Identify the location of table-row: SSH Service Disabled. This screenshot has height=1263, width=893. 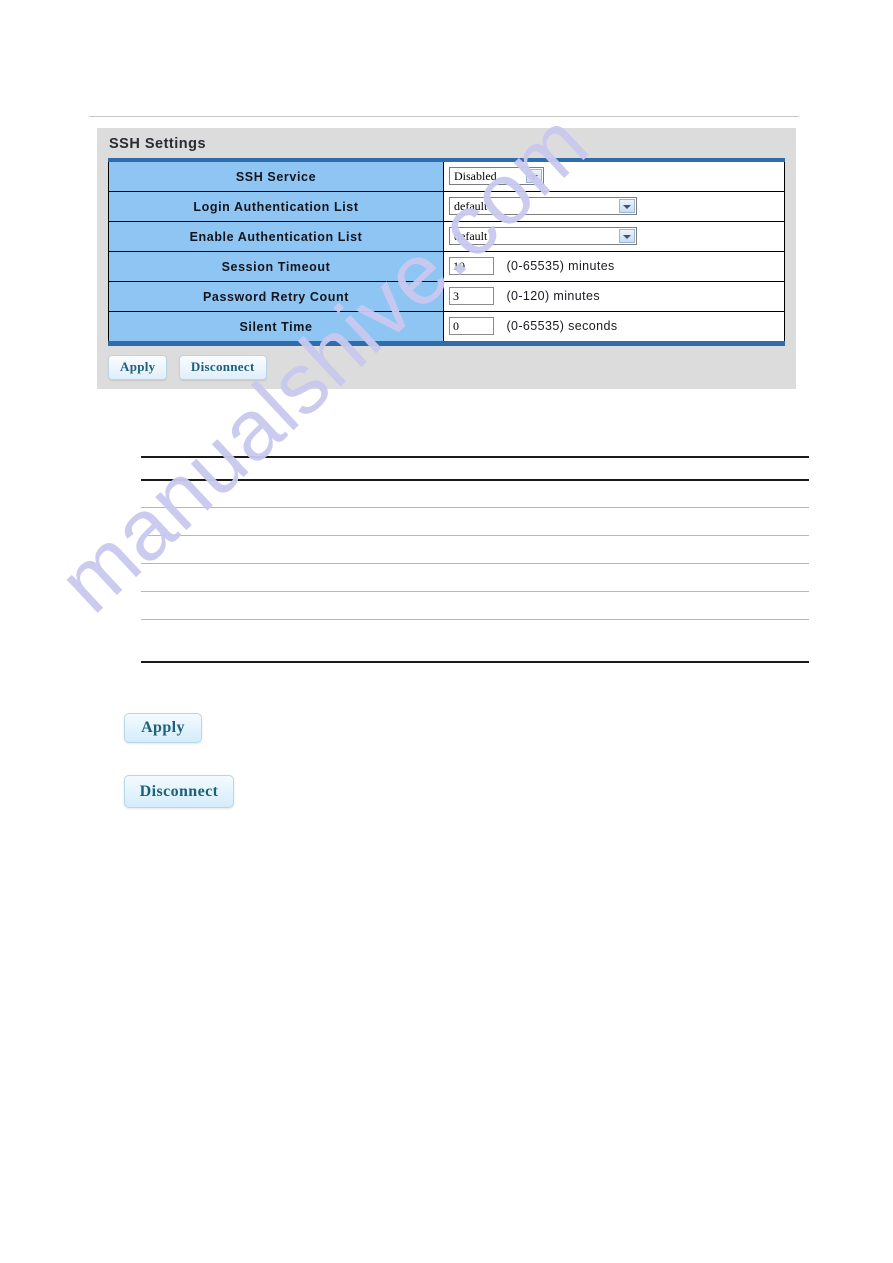
(446, 175).